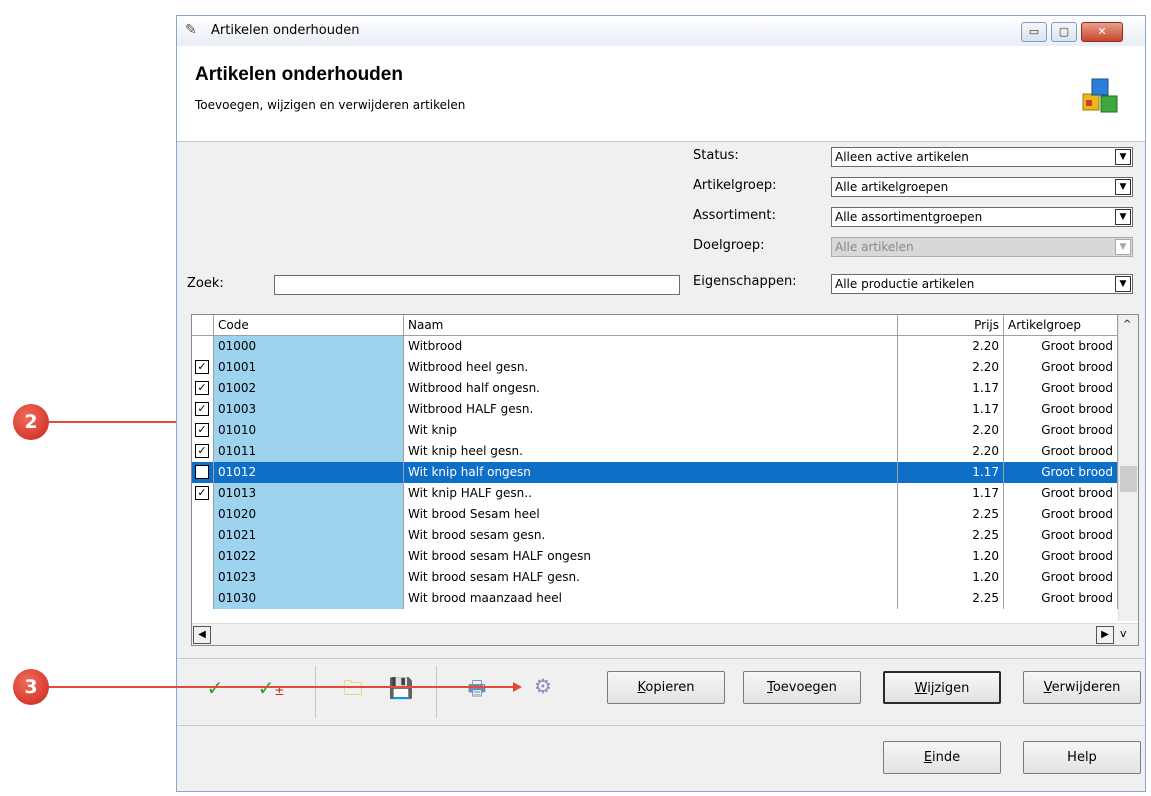 The width and height of the screenshot is (1151, 796). Describe the element at coordinates (651, 451) in the screenshot. I see `naam-cell: Wit knip heel gesn.` at that location.